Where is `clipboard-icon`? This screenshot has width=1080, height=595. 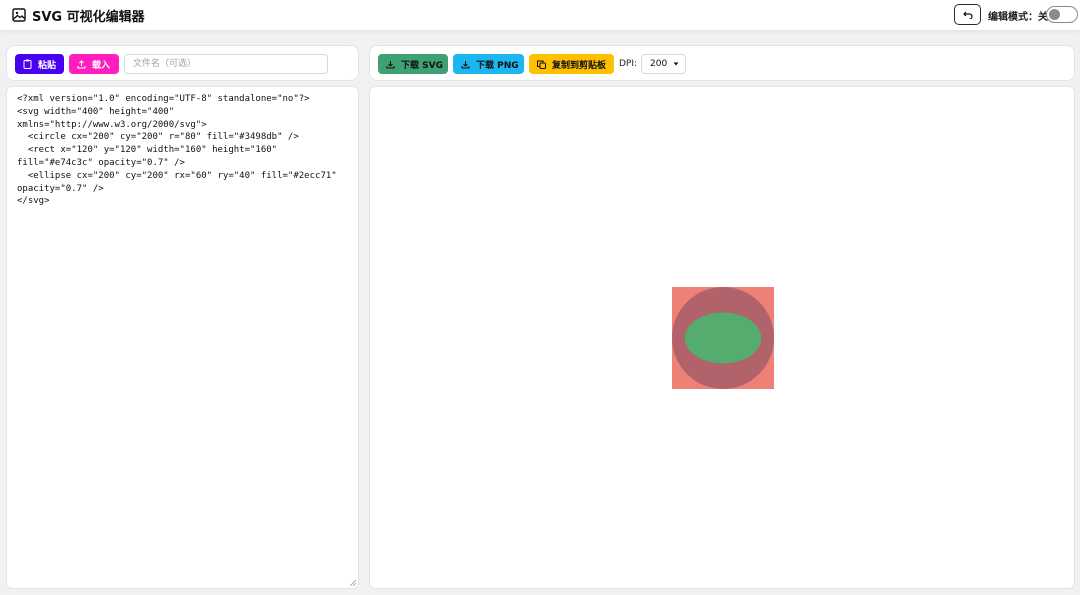
clipboard-icon is located at coordinates (27, 64).